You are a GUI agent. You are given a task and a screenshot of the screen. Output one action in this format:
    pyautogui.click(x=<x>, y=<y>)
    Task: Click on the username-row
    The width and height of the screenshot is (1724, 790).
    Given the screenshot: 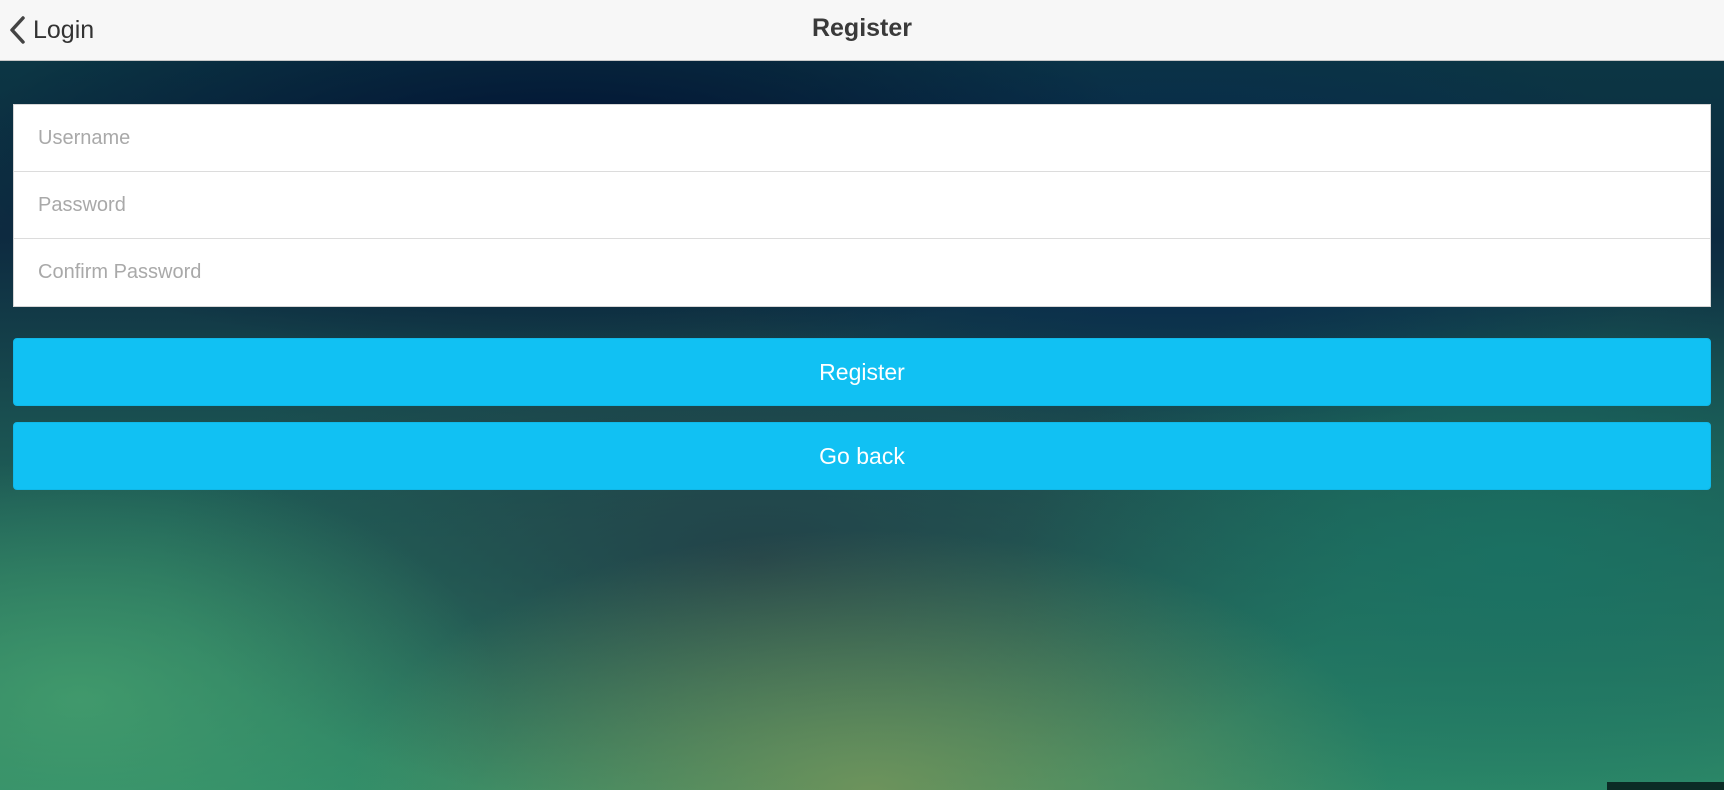 What is the action you would take?
    pyautogui.click(x=862, y=138)
    